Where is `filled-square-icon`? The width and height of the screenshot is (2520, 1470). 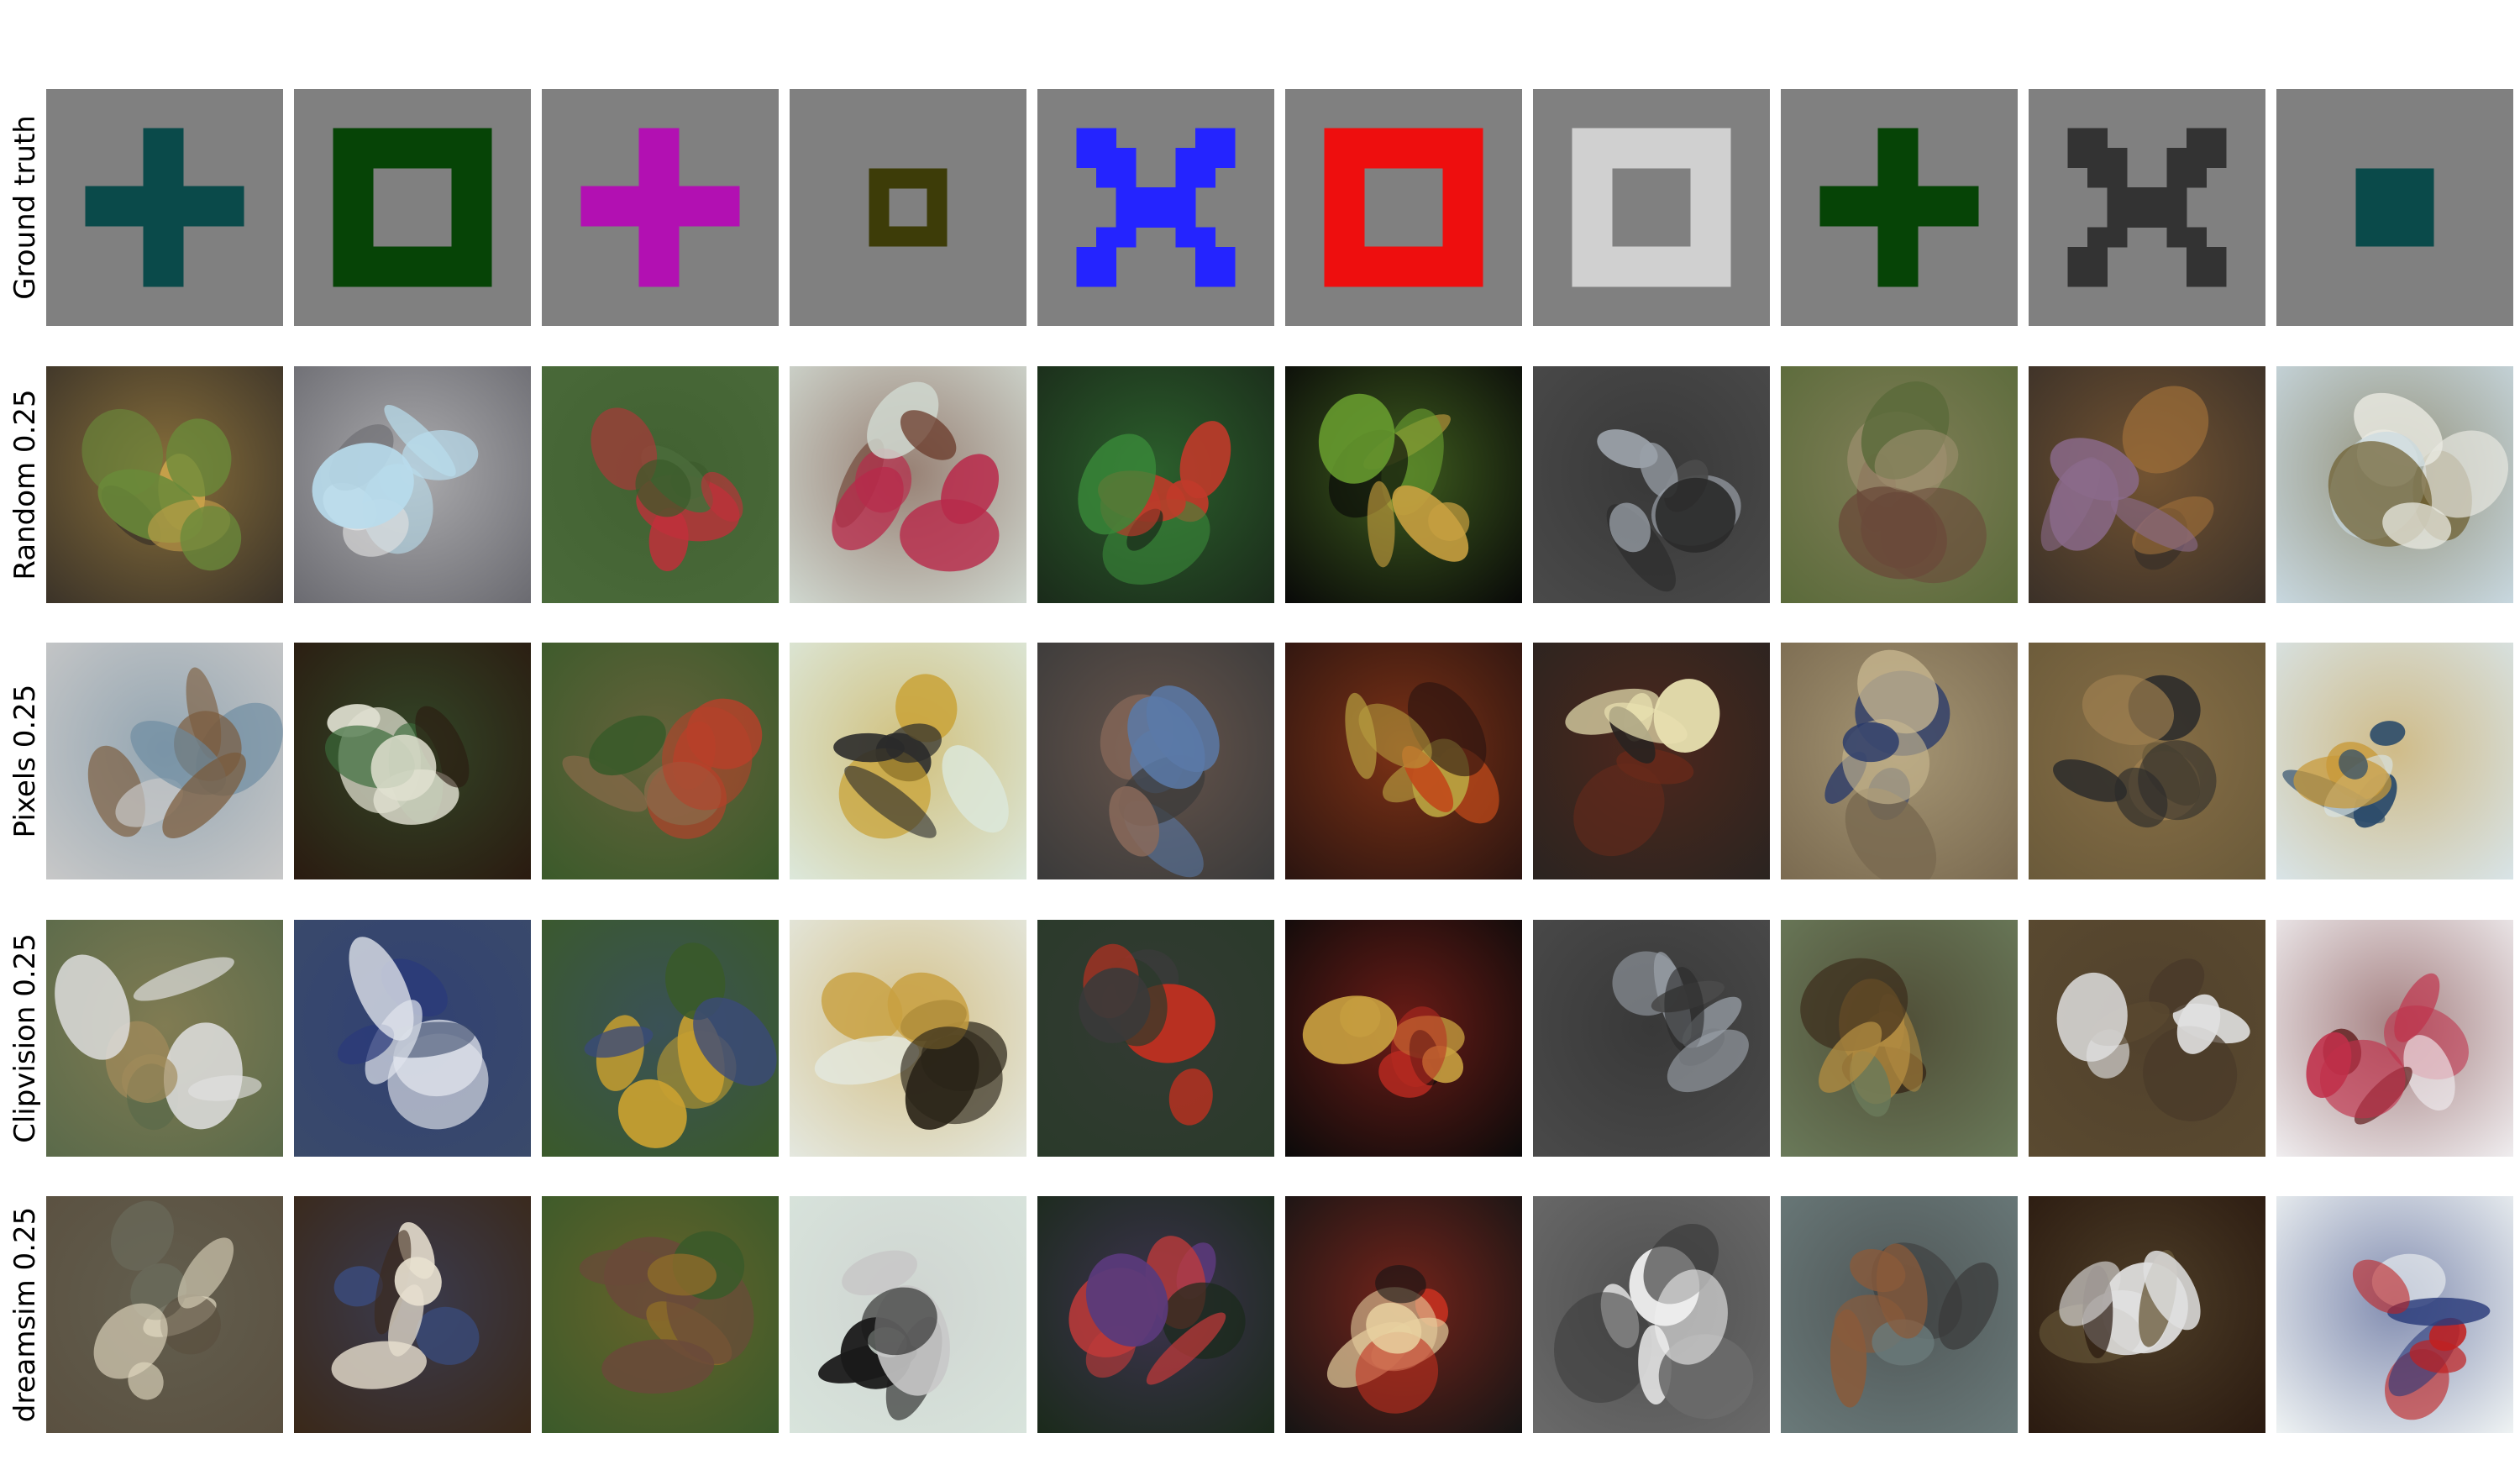 filled-square-icon is located at coordinates (2394, 207).